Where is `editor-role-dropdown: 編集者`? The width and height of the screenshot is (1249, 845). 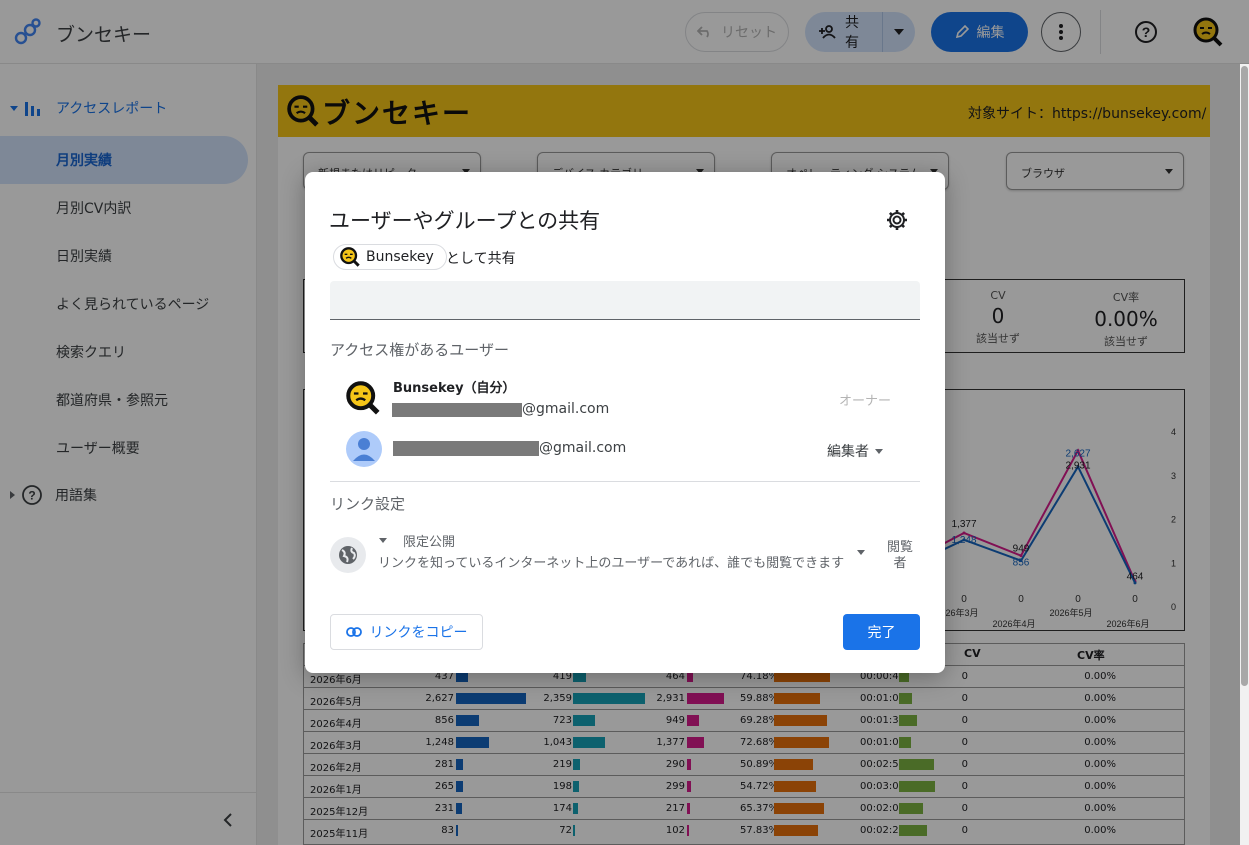
editor-role-dropdown: 編集者 is located at coordinates (855, 451).